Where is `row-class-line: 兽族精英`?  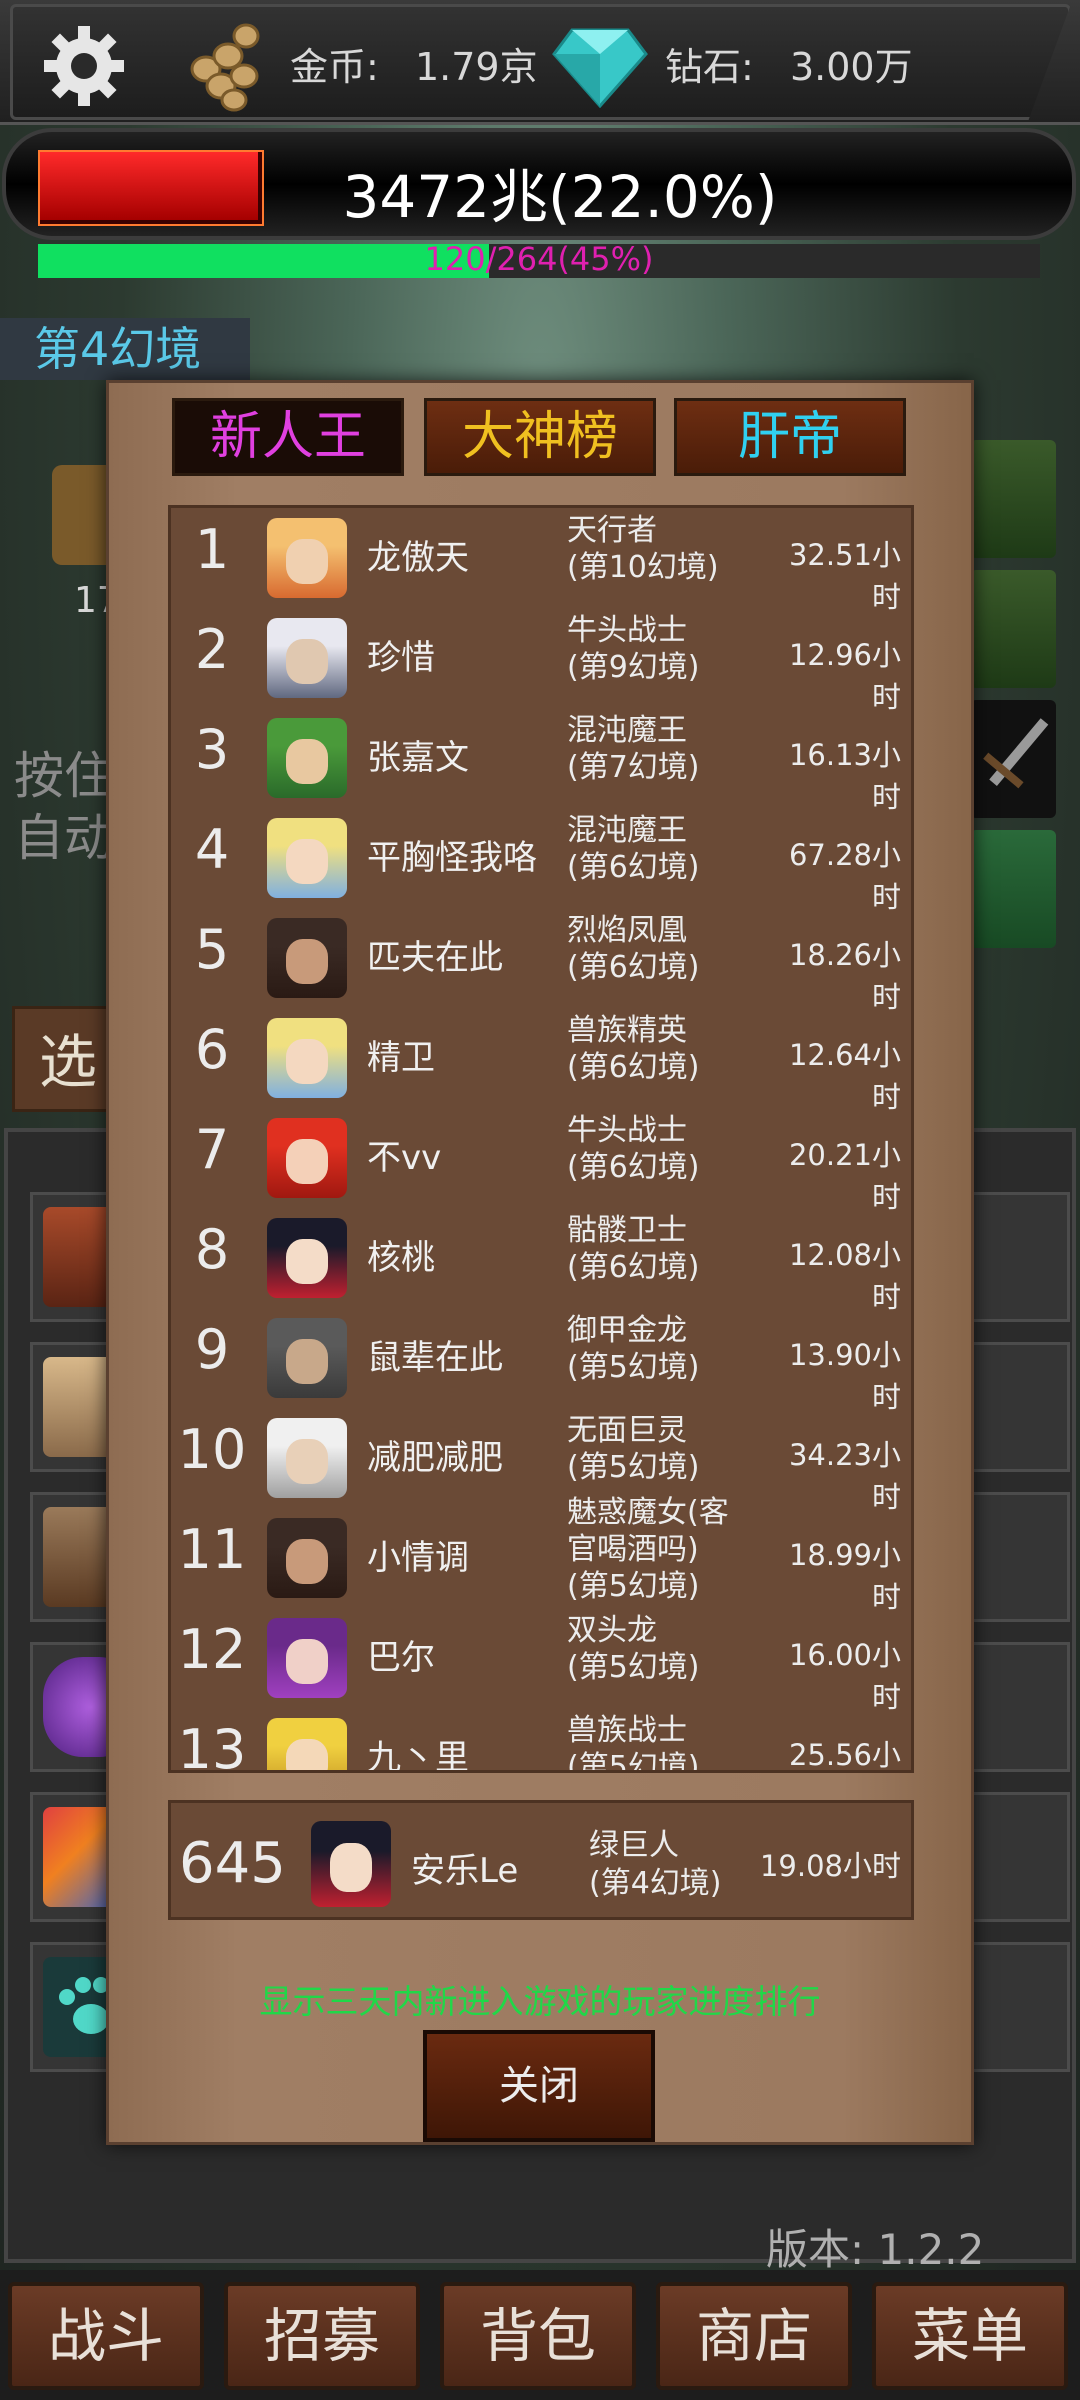 row-class-line: 兽族精英 is located at coordinates (627, 1030).